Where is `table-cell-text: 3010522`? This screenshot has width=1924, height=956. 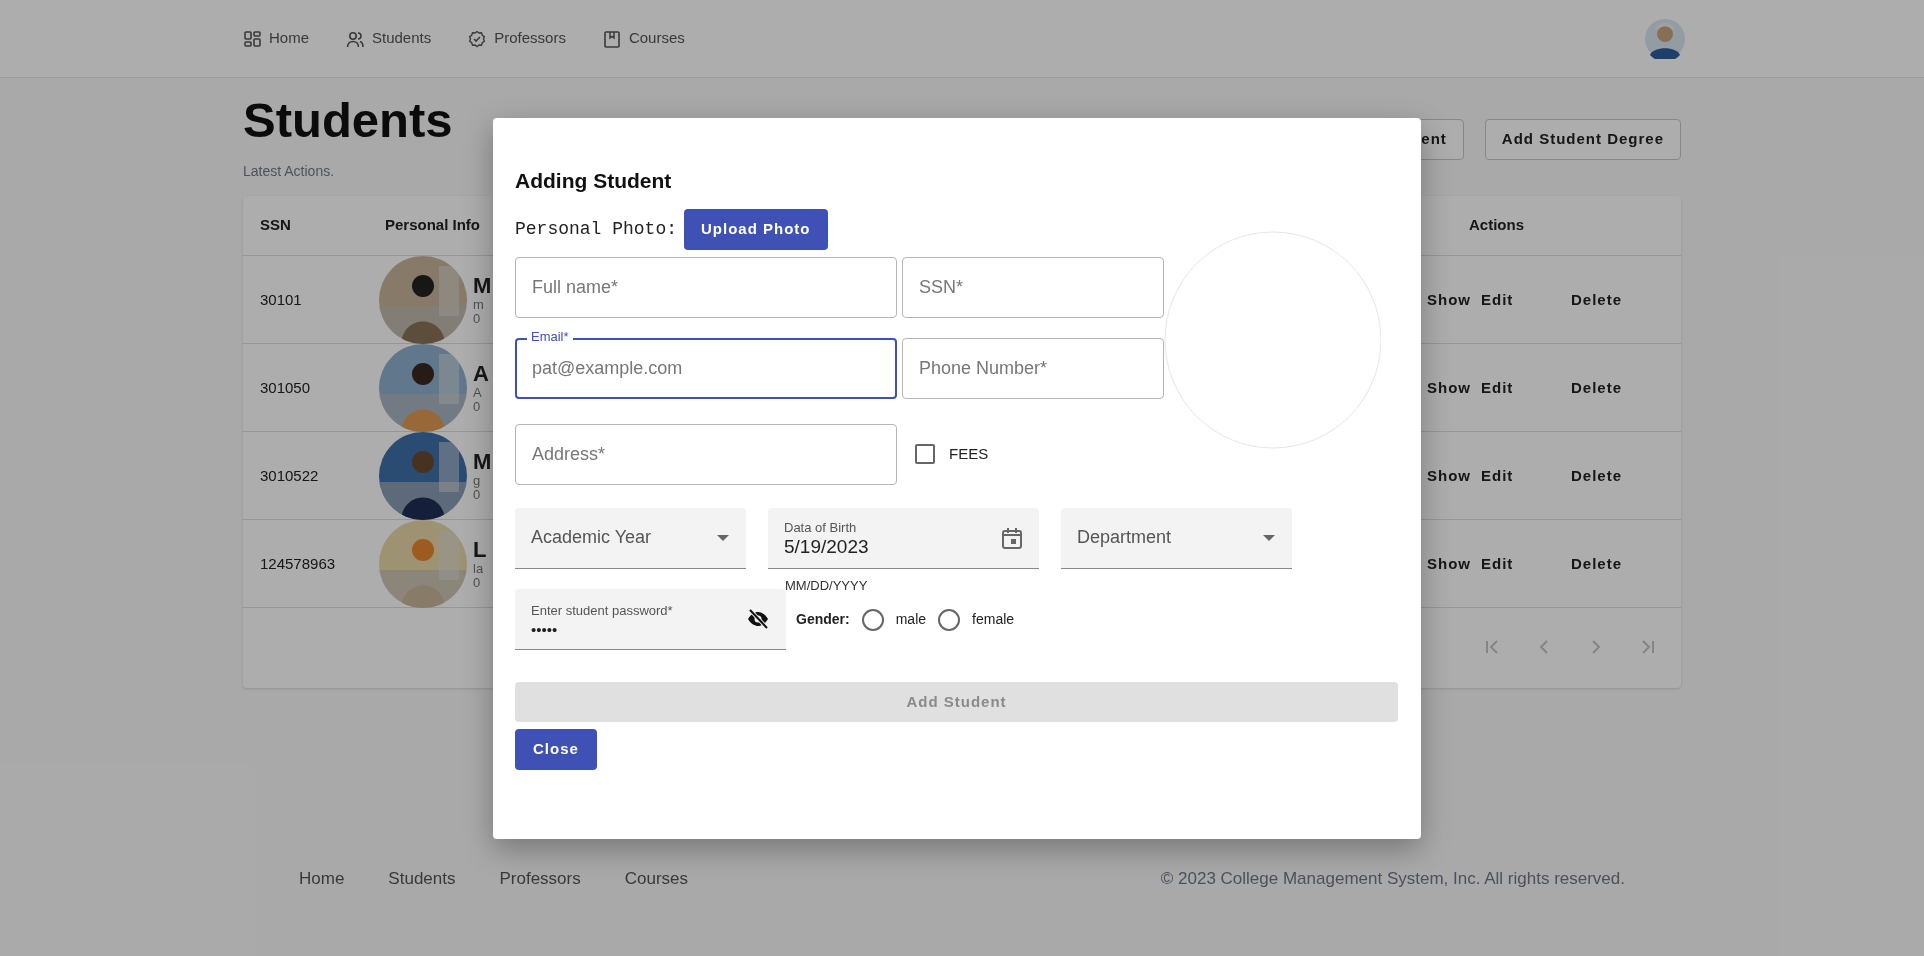
table-cell-text: 3010522 is located at coordinates (290, 475).